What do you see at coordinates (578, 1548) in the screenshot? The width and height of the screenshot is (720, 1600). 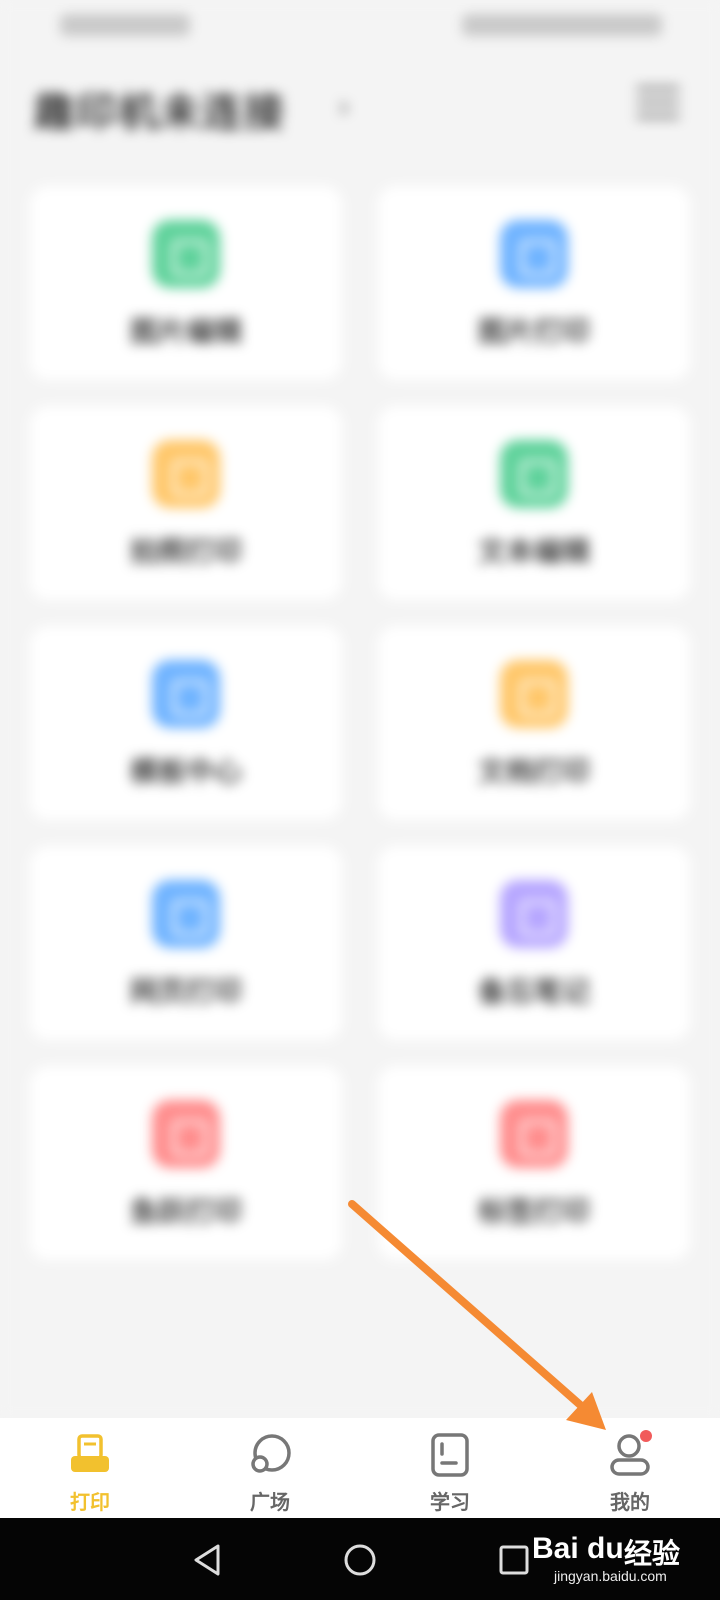 I see `watermark-brand: Bai du` at bounding box center [578, 1548].